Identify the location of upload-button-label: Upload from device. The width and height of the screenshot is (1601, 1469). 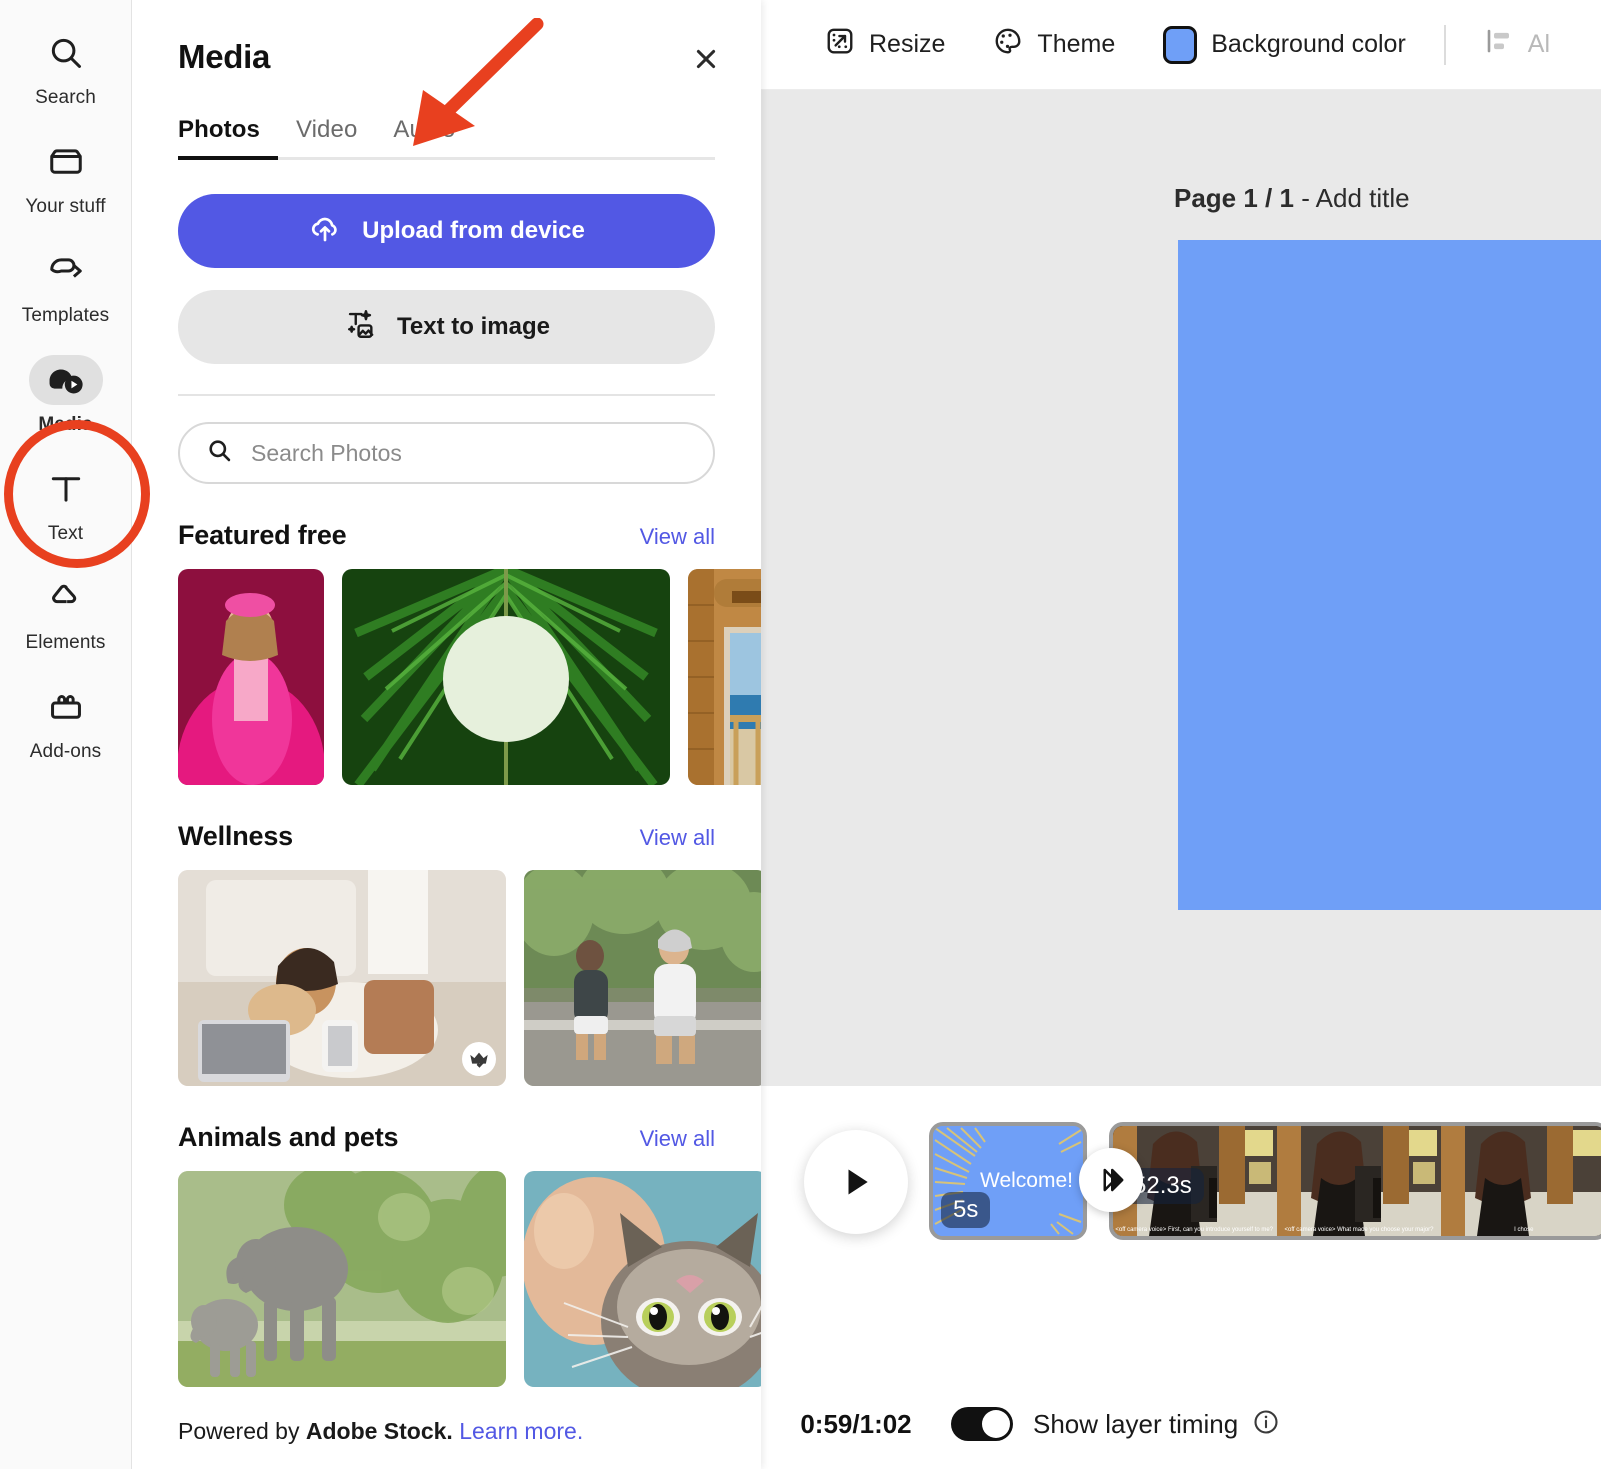
(473, 230).